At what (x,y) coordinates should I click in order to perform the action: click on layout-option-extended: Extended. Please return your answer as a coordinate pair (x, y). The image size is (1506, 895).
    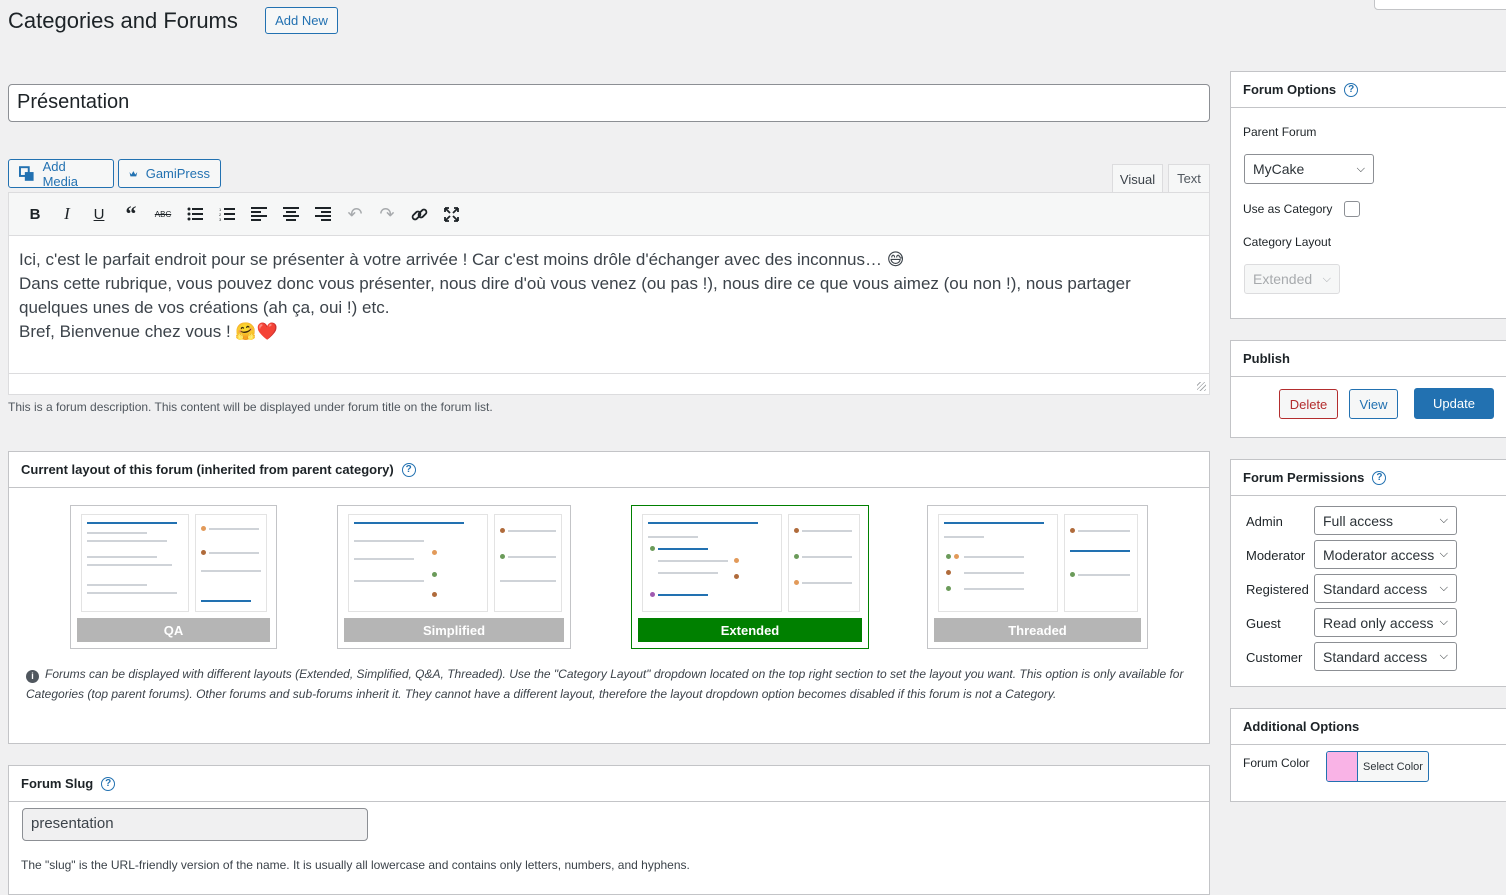
    Looking at the image, I should click on (750, 577).